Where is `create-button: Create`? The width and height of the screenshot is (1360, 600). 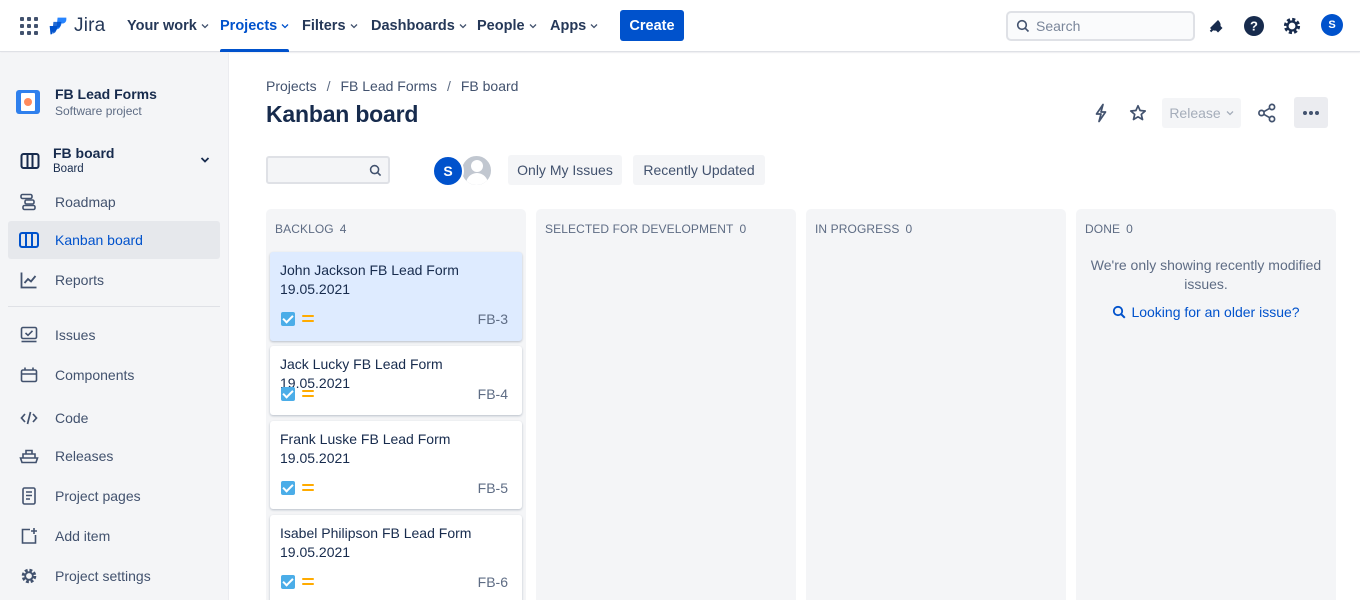 create-button: Create is located at coordinates (652, 25).